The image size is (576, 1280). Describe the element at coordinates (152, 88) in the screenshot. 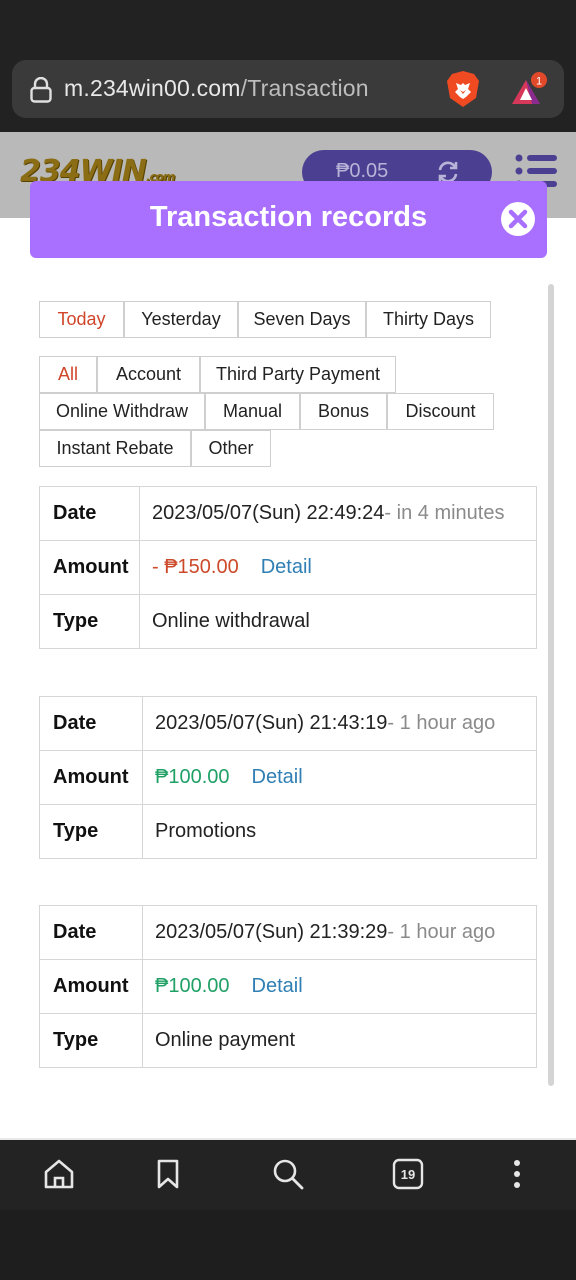

I see `url-domain: m.234win00.com` at that location.